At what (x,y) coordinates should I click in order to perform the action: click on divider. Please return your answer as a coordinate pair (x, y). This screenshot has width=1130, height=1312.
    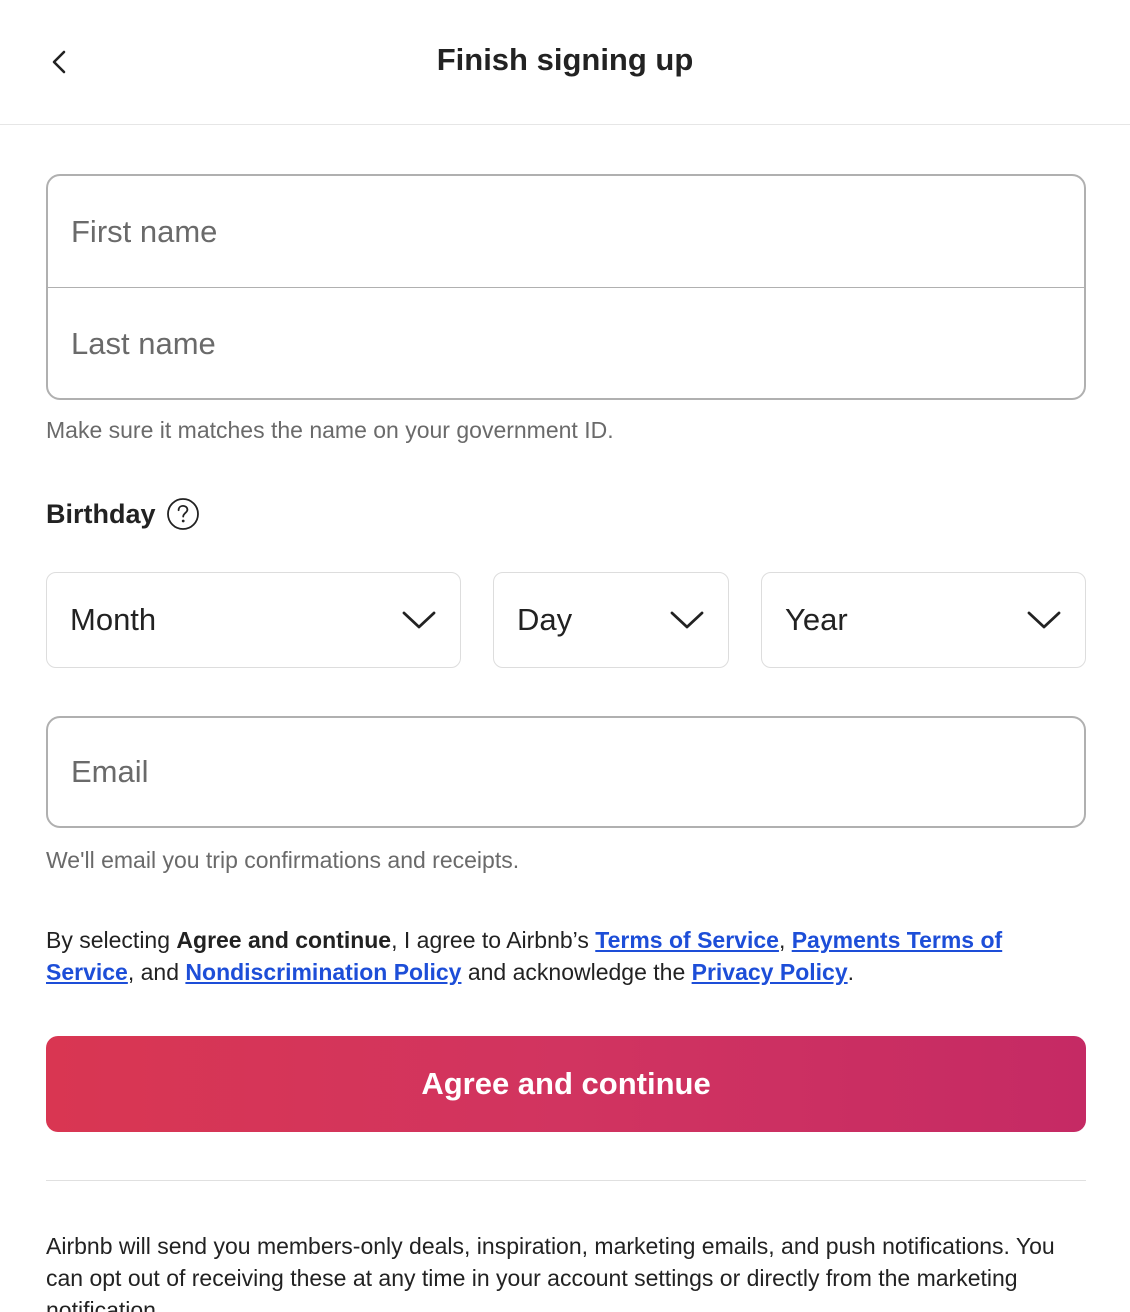
    Looking at the image, I should click on (566, 1180).